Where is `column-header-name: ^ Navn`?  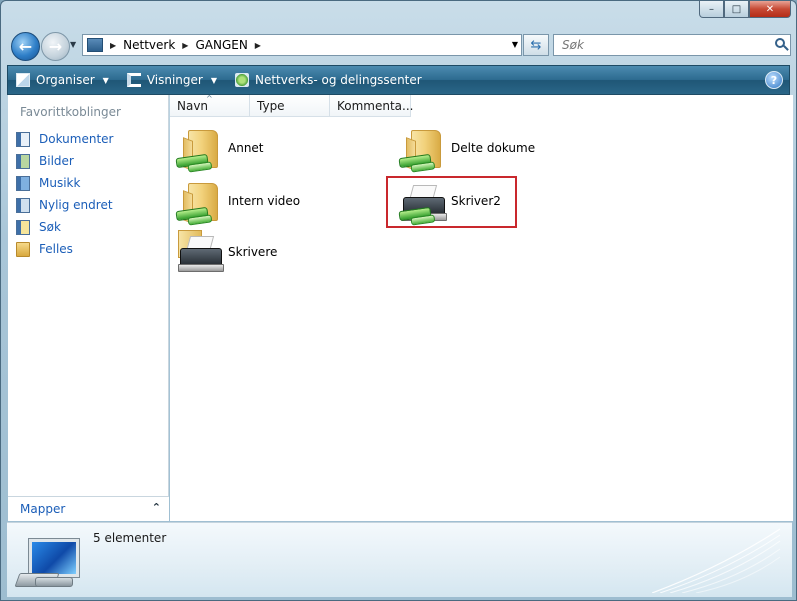
column-header-name: ^ Navn is located at coordinates (210, 105).